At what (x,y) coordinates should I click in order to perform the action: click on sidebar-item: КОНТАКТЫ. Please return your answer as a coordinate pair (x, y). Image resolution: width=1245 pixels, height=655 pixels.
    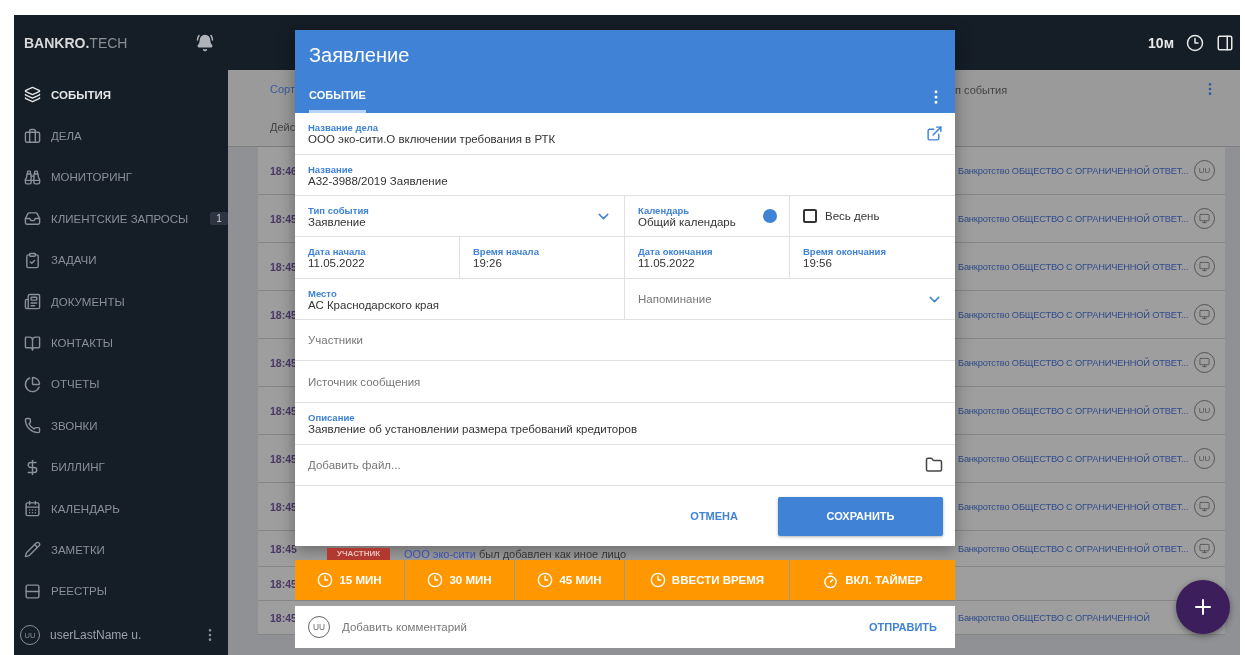
    Looking at the image, I should click on (121, 343).